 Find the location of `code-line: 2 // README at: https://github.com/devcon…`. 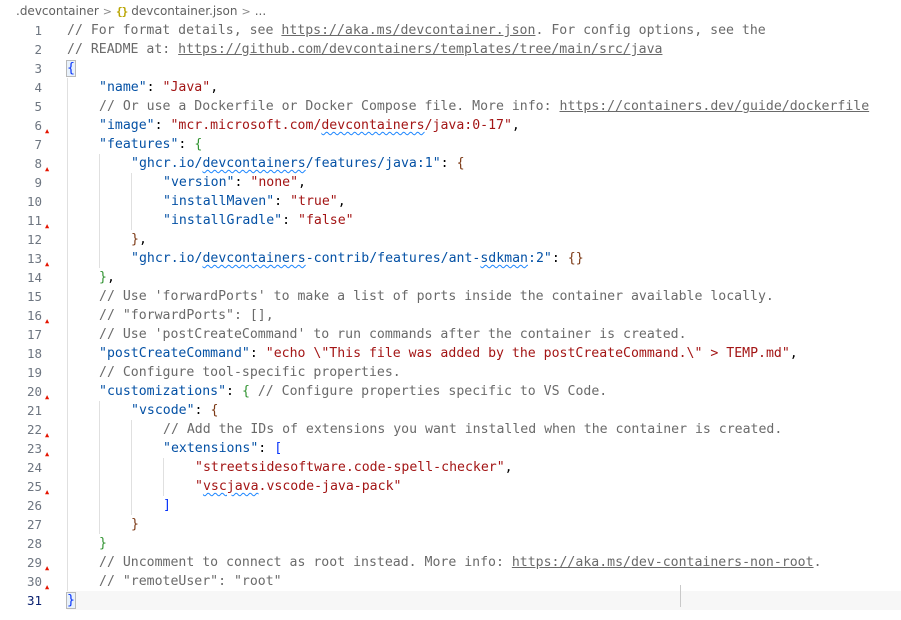

code-line: 2 // README at: https://github.com/devcon… is located at coordinates (450, 49).